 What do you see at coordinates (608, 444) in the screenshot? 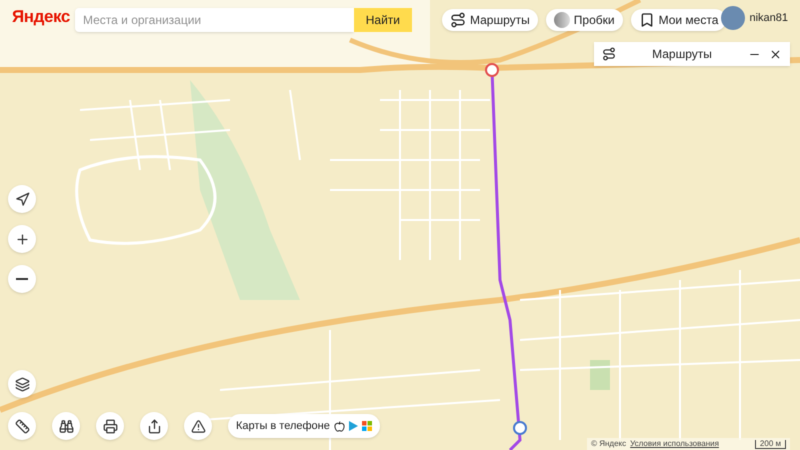
I see `copyright: © Яндекс` at bounding box center [608, 444].